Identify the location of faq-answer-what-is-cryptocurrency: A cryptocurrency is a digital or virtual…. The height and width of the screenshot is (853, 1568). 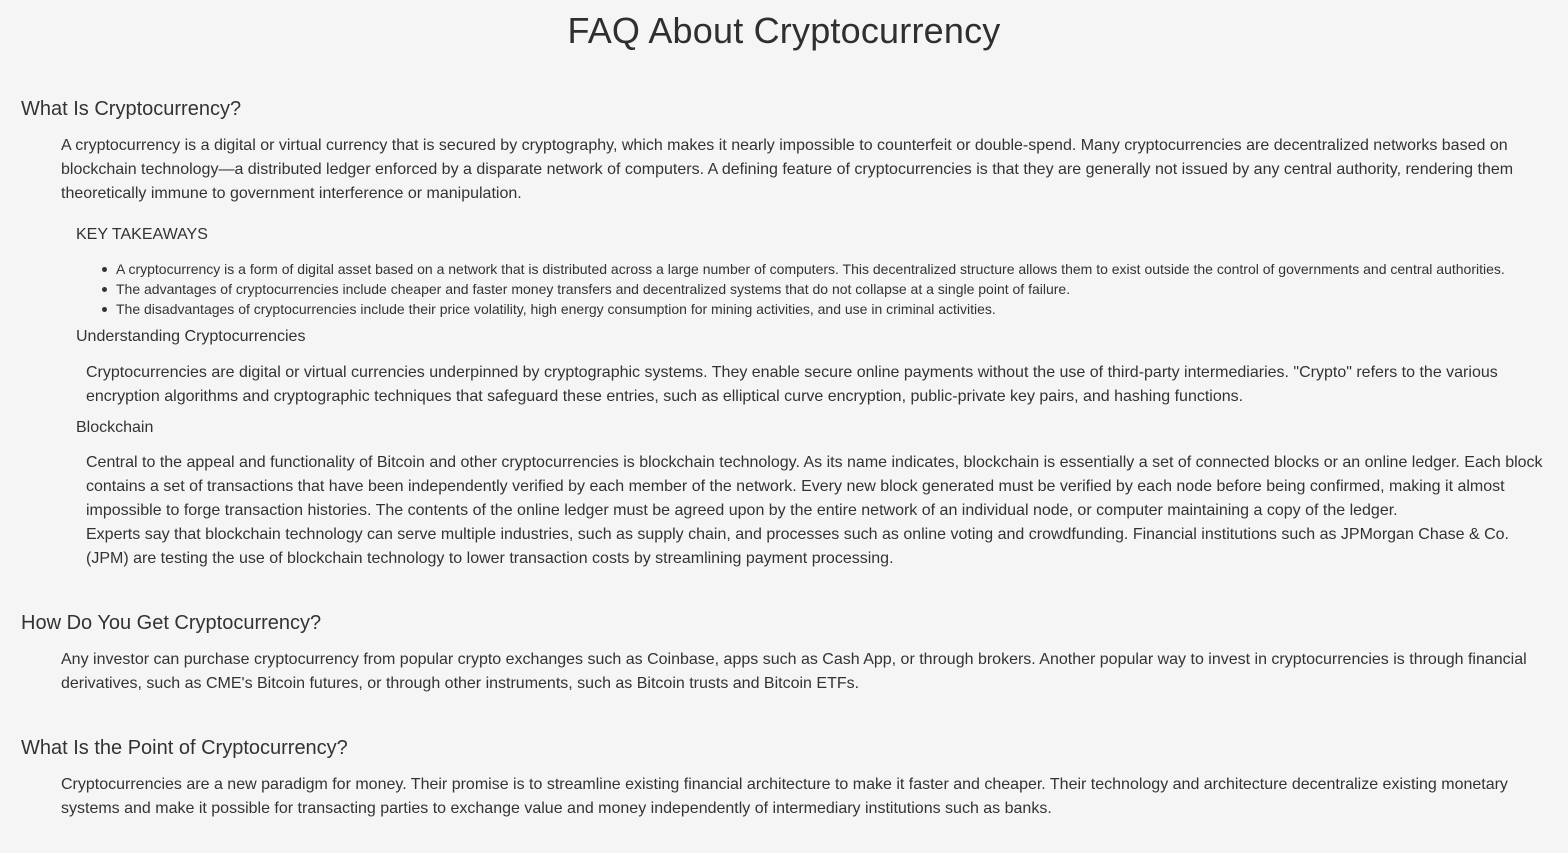
(787, 169).